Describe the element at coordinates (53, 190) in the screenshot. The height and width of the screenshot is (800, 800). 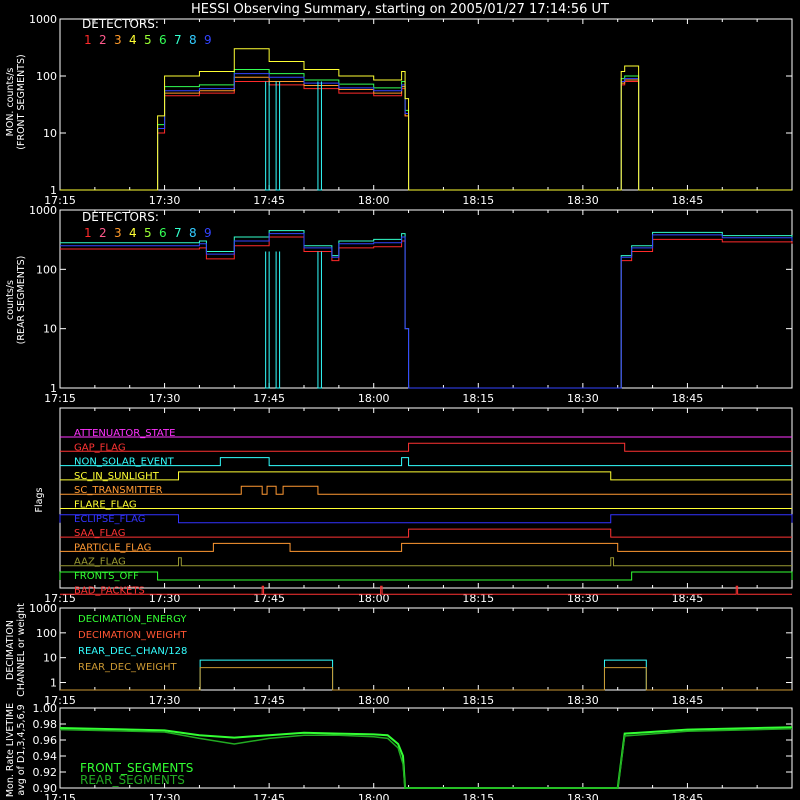
I see `front-ytick-label: 1` at that location.